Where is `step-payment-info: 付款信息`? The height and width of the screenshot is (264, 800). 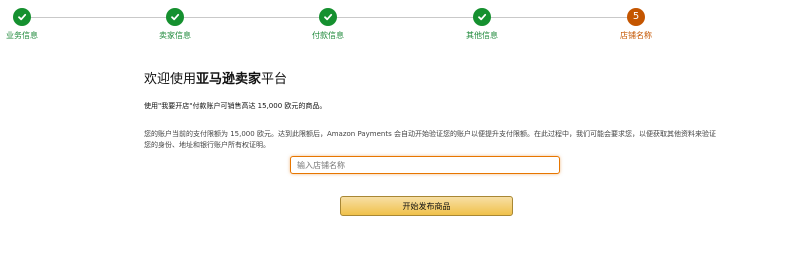 step-payment-info: 付款信息 is located at coordinates (328, 24).